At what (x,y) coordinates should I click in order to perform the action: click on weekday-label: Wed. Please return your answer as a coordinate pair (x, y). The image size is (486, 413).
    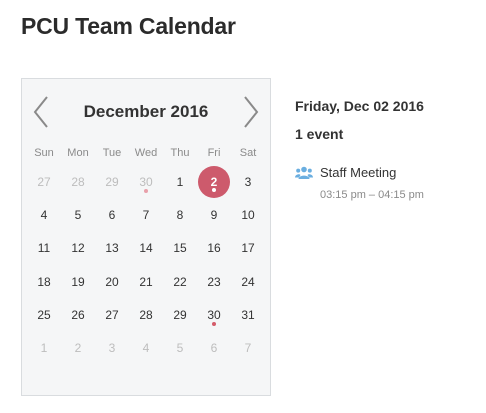
    Looking at the image, I should click on (146, 153).